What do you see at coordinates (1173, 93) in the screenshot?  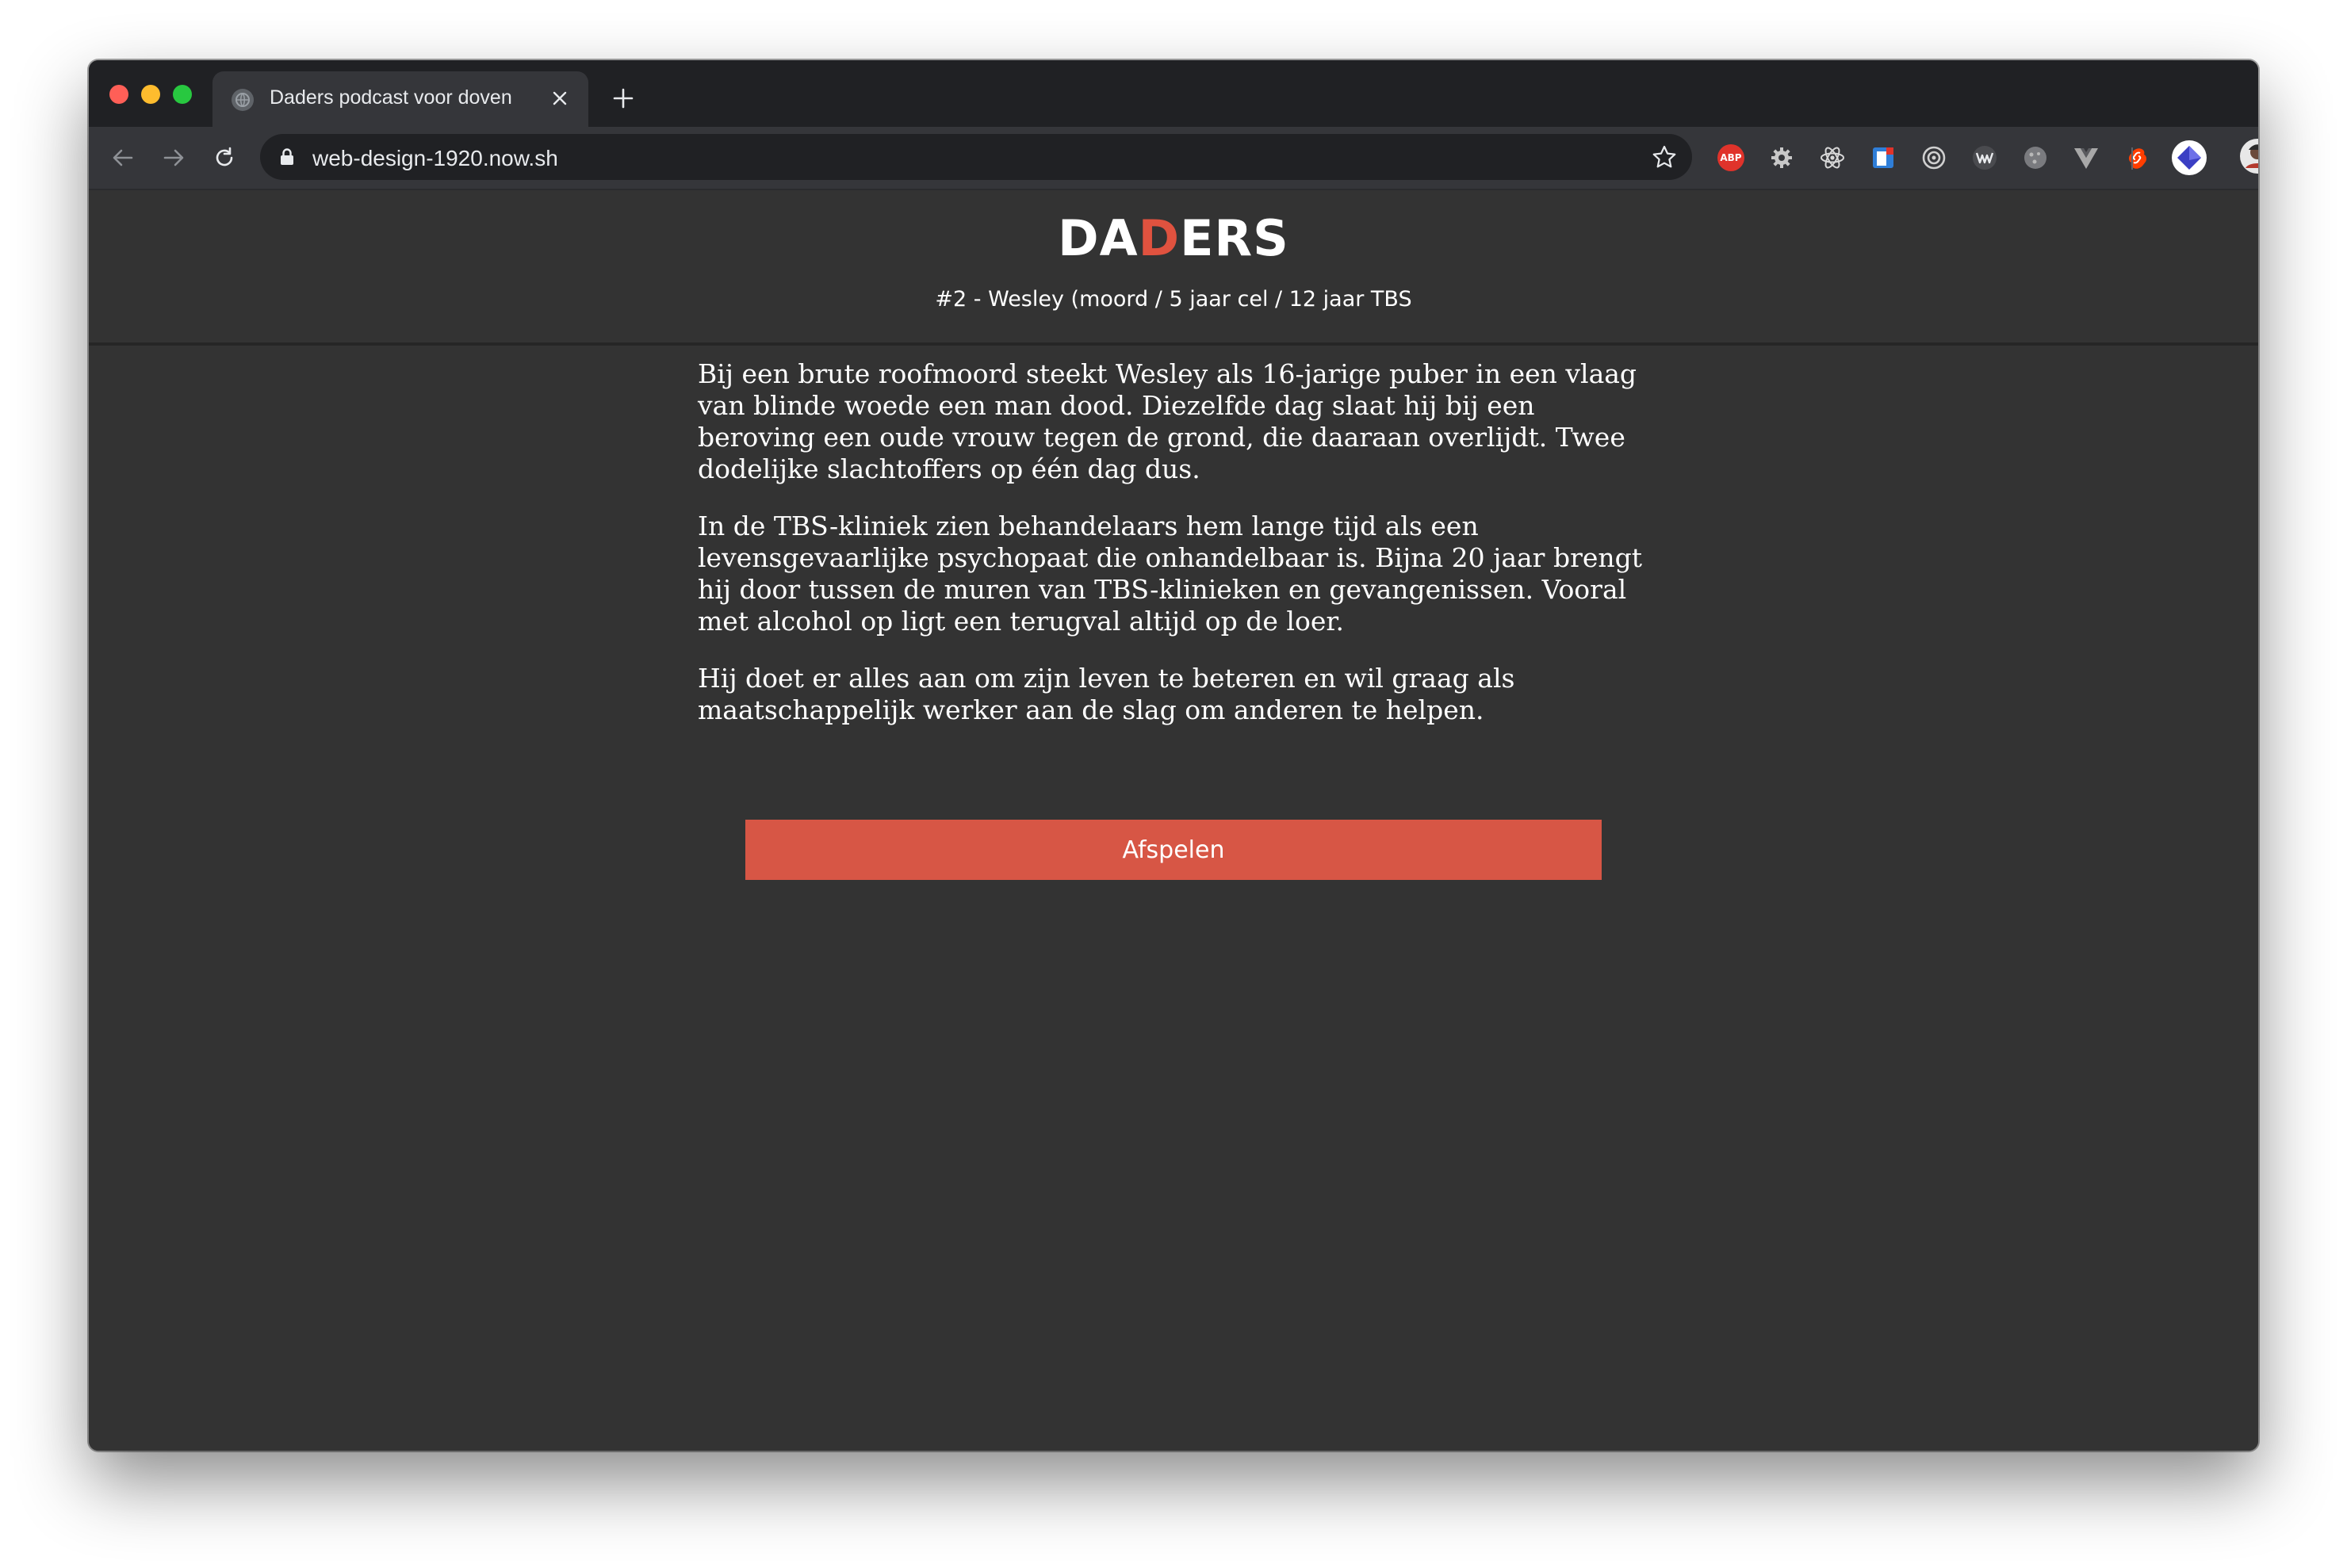 I see `tab-strip: Daders podcast voor doven` at bounding box center [1173, 93].